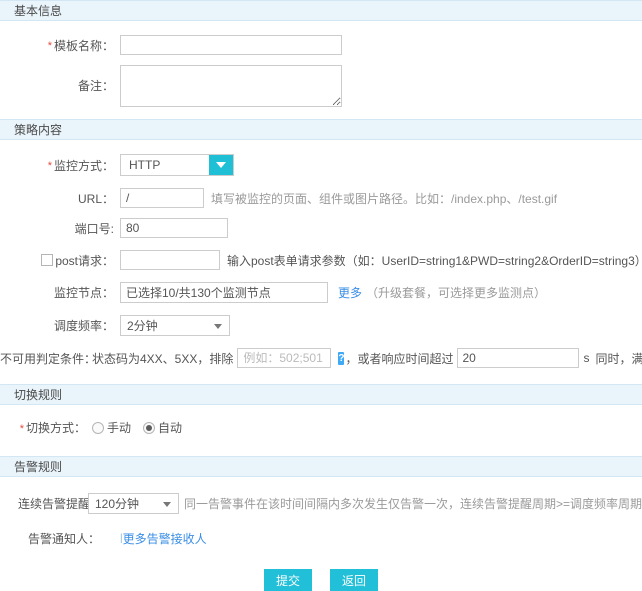  Describe the element at coordinates (60, 86) in the screenshot. I see `label-remark: 备注：` at that location.